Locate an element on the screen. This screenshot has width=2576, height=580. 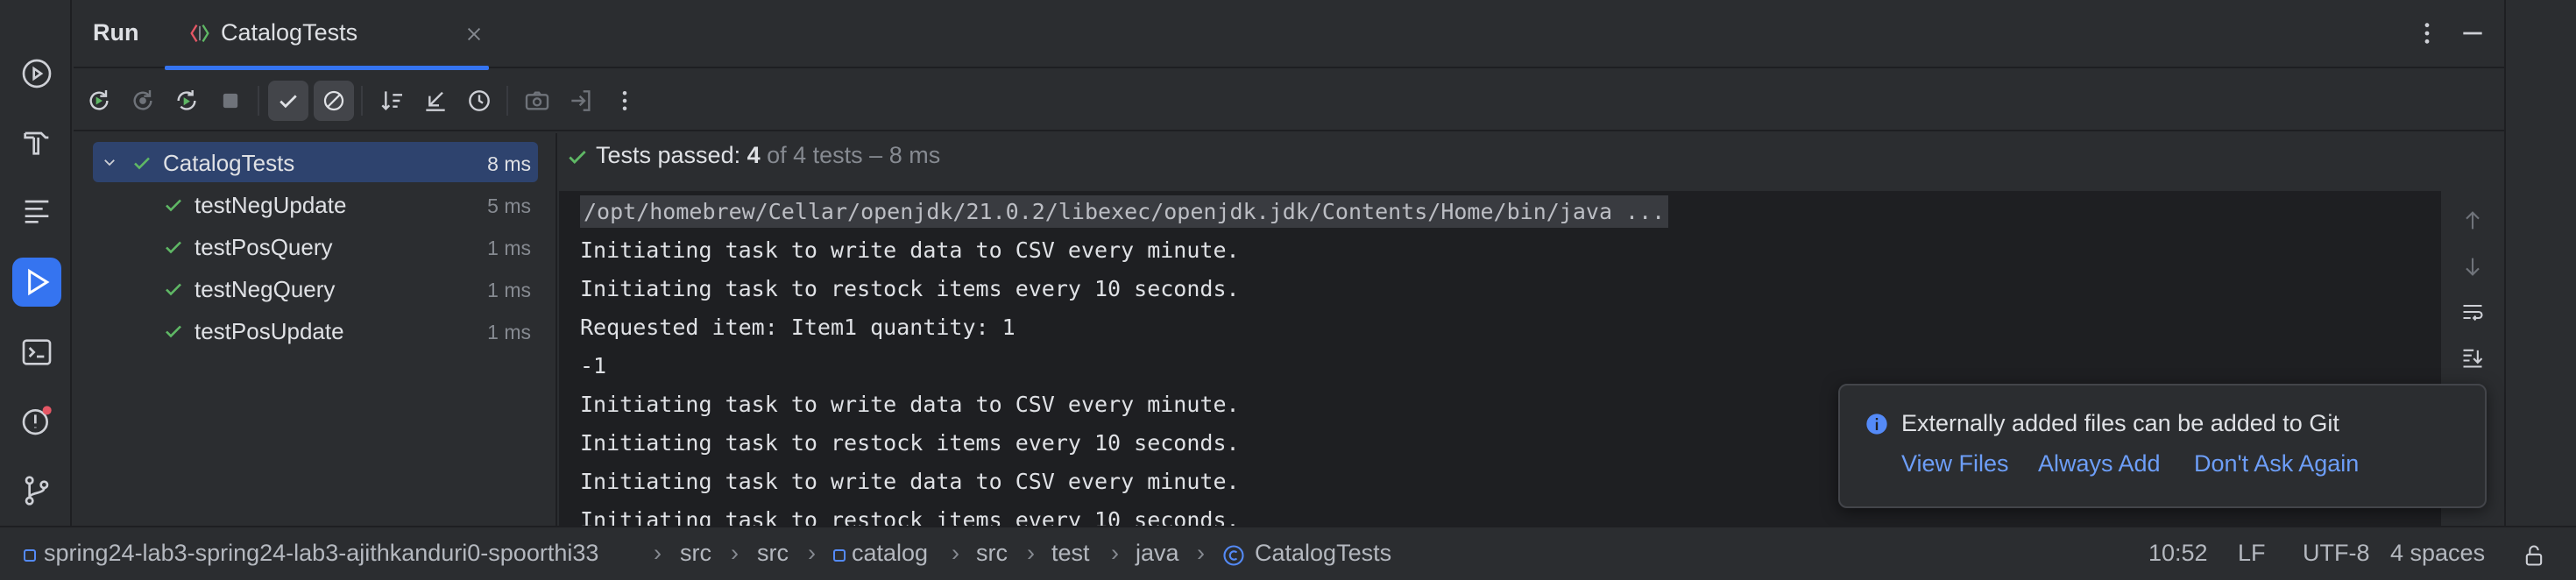
tree-item-root: CatalogTests 8 ms is located at coordinates (315, 162).